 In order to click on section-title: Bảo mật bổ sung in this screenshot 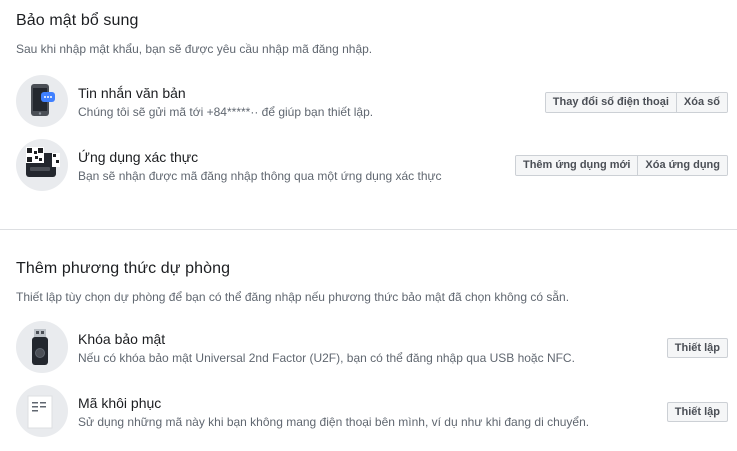, I will do `click(77, 20)`.